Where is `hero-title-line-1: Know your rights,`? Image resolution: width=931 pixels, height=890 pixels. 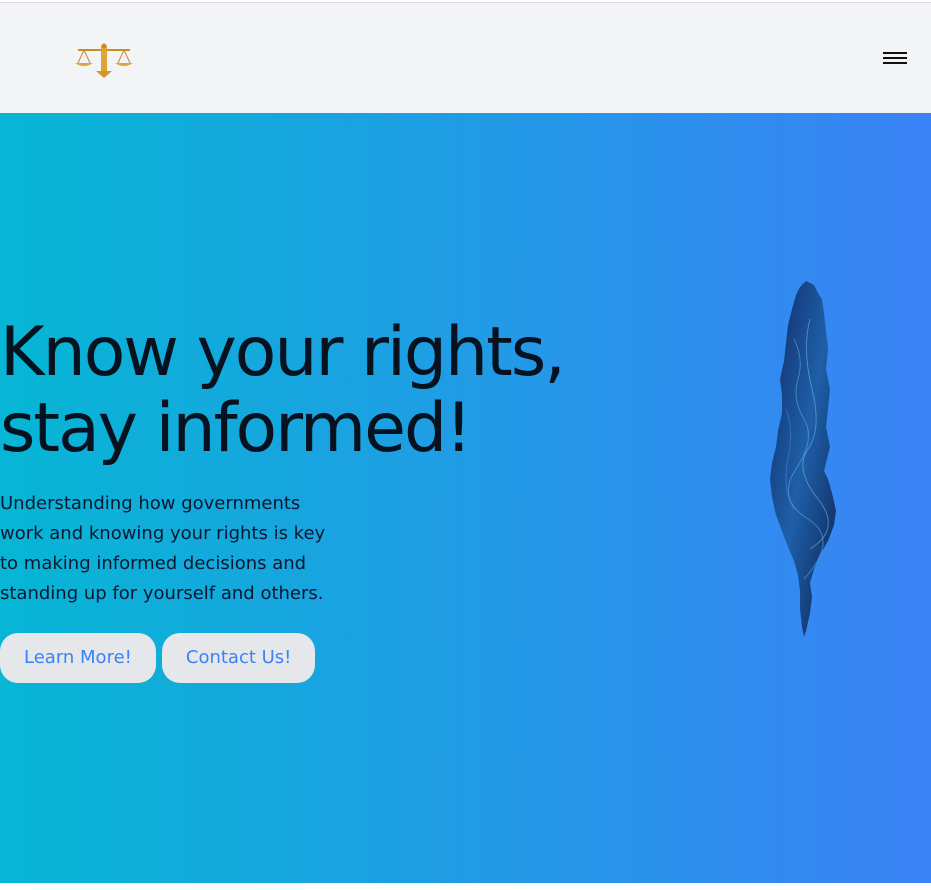 hero-title-line-1: Know your rights, is located at coordinates (283, 352).